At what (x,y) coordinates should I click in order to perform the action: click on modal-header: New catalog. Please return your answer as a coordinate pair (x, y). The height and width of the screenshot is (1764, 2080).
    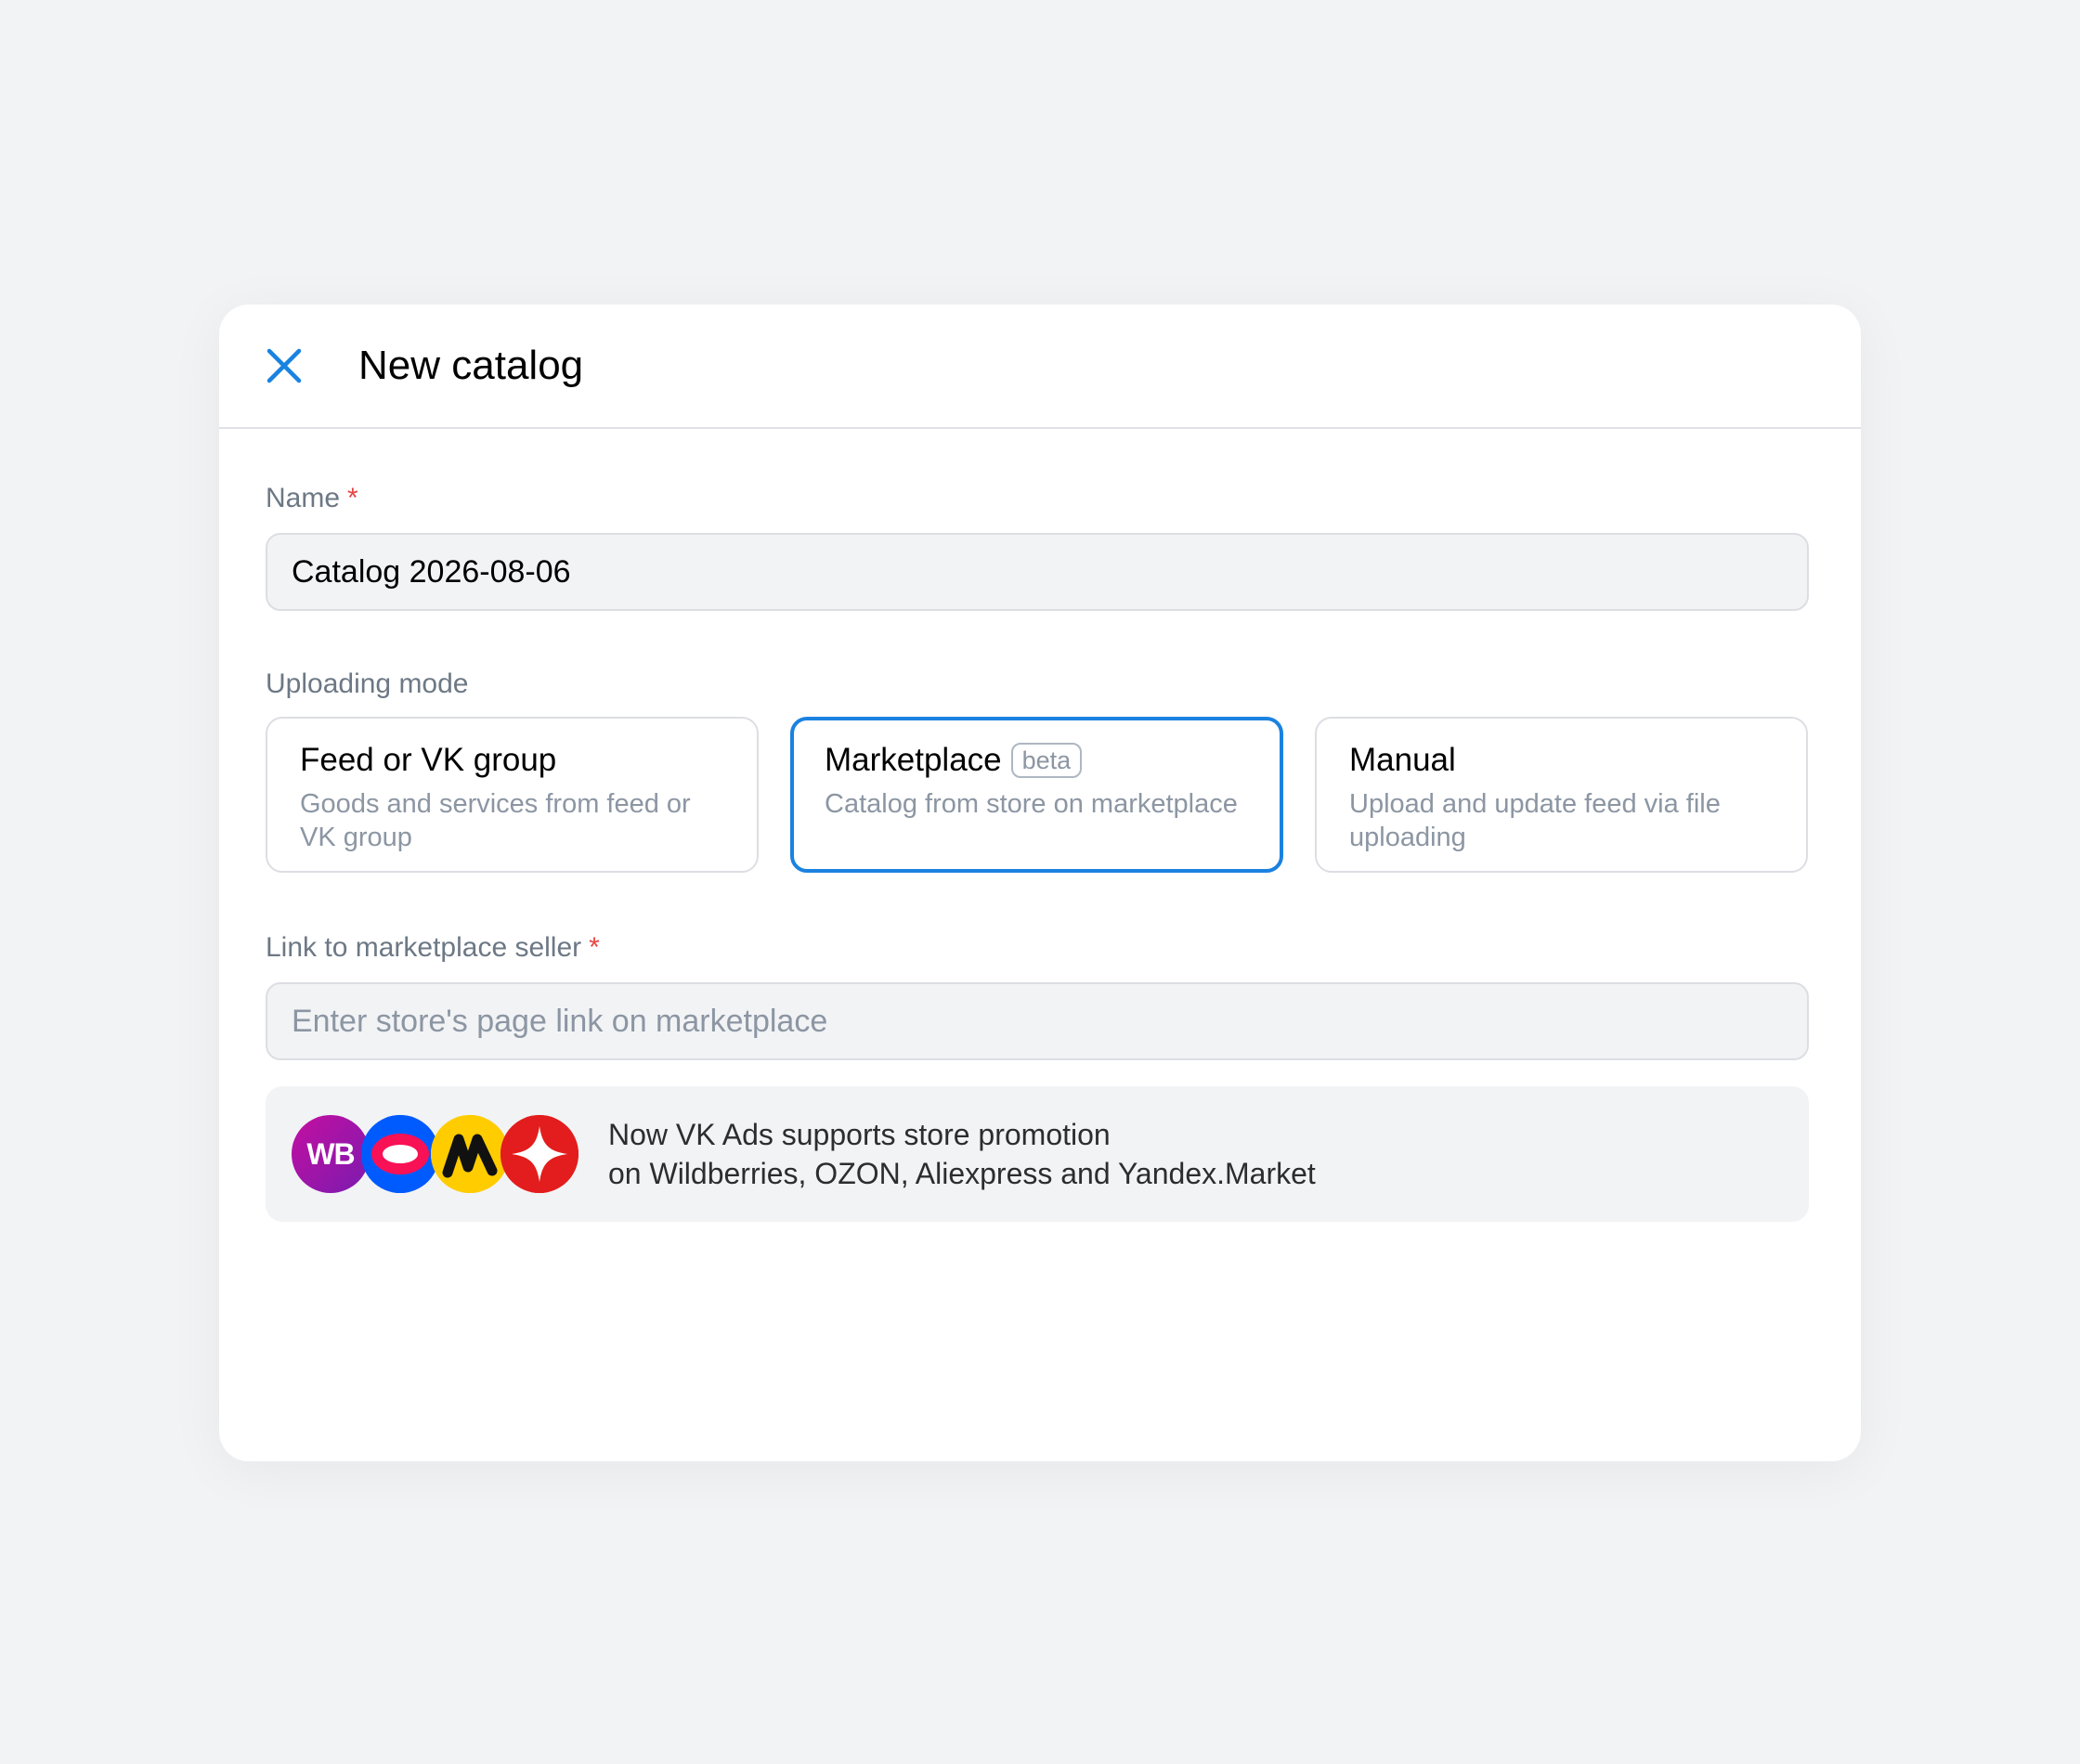
    Looking at the image, I should click on (1040, 367).